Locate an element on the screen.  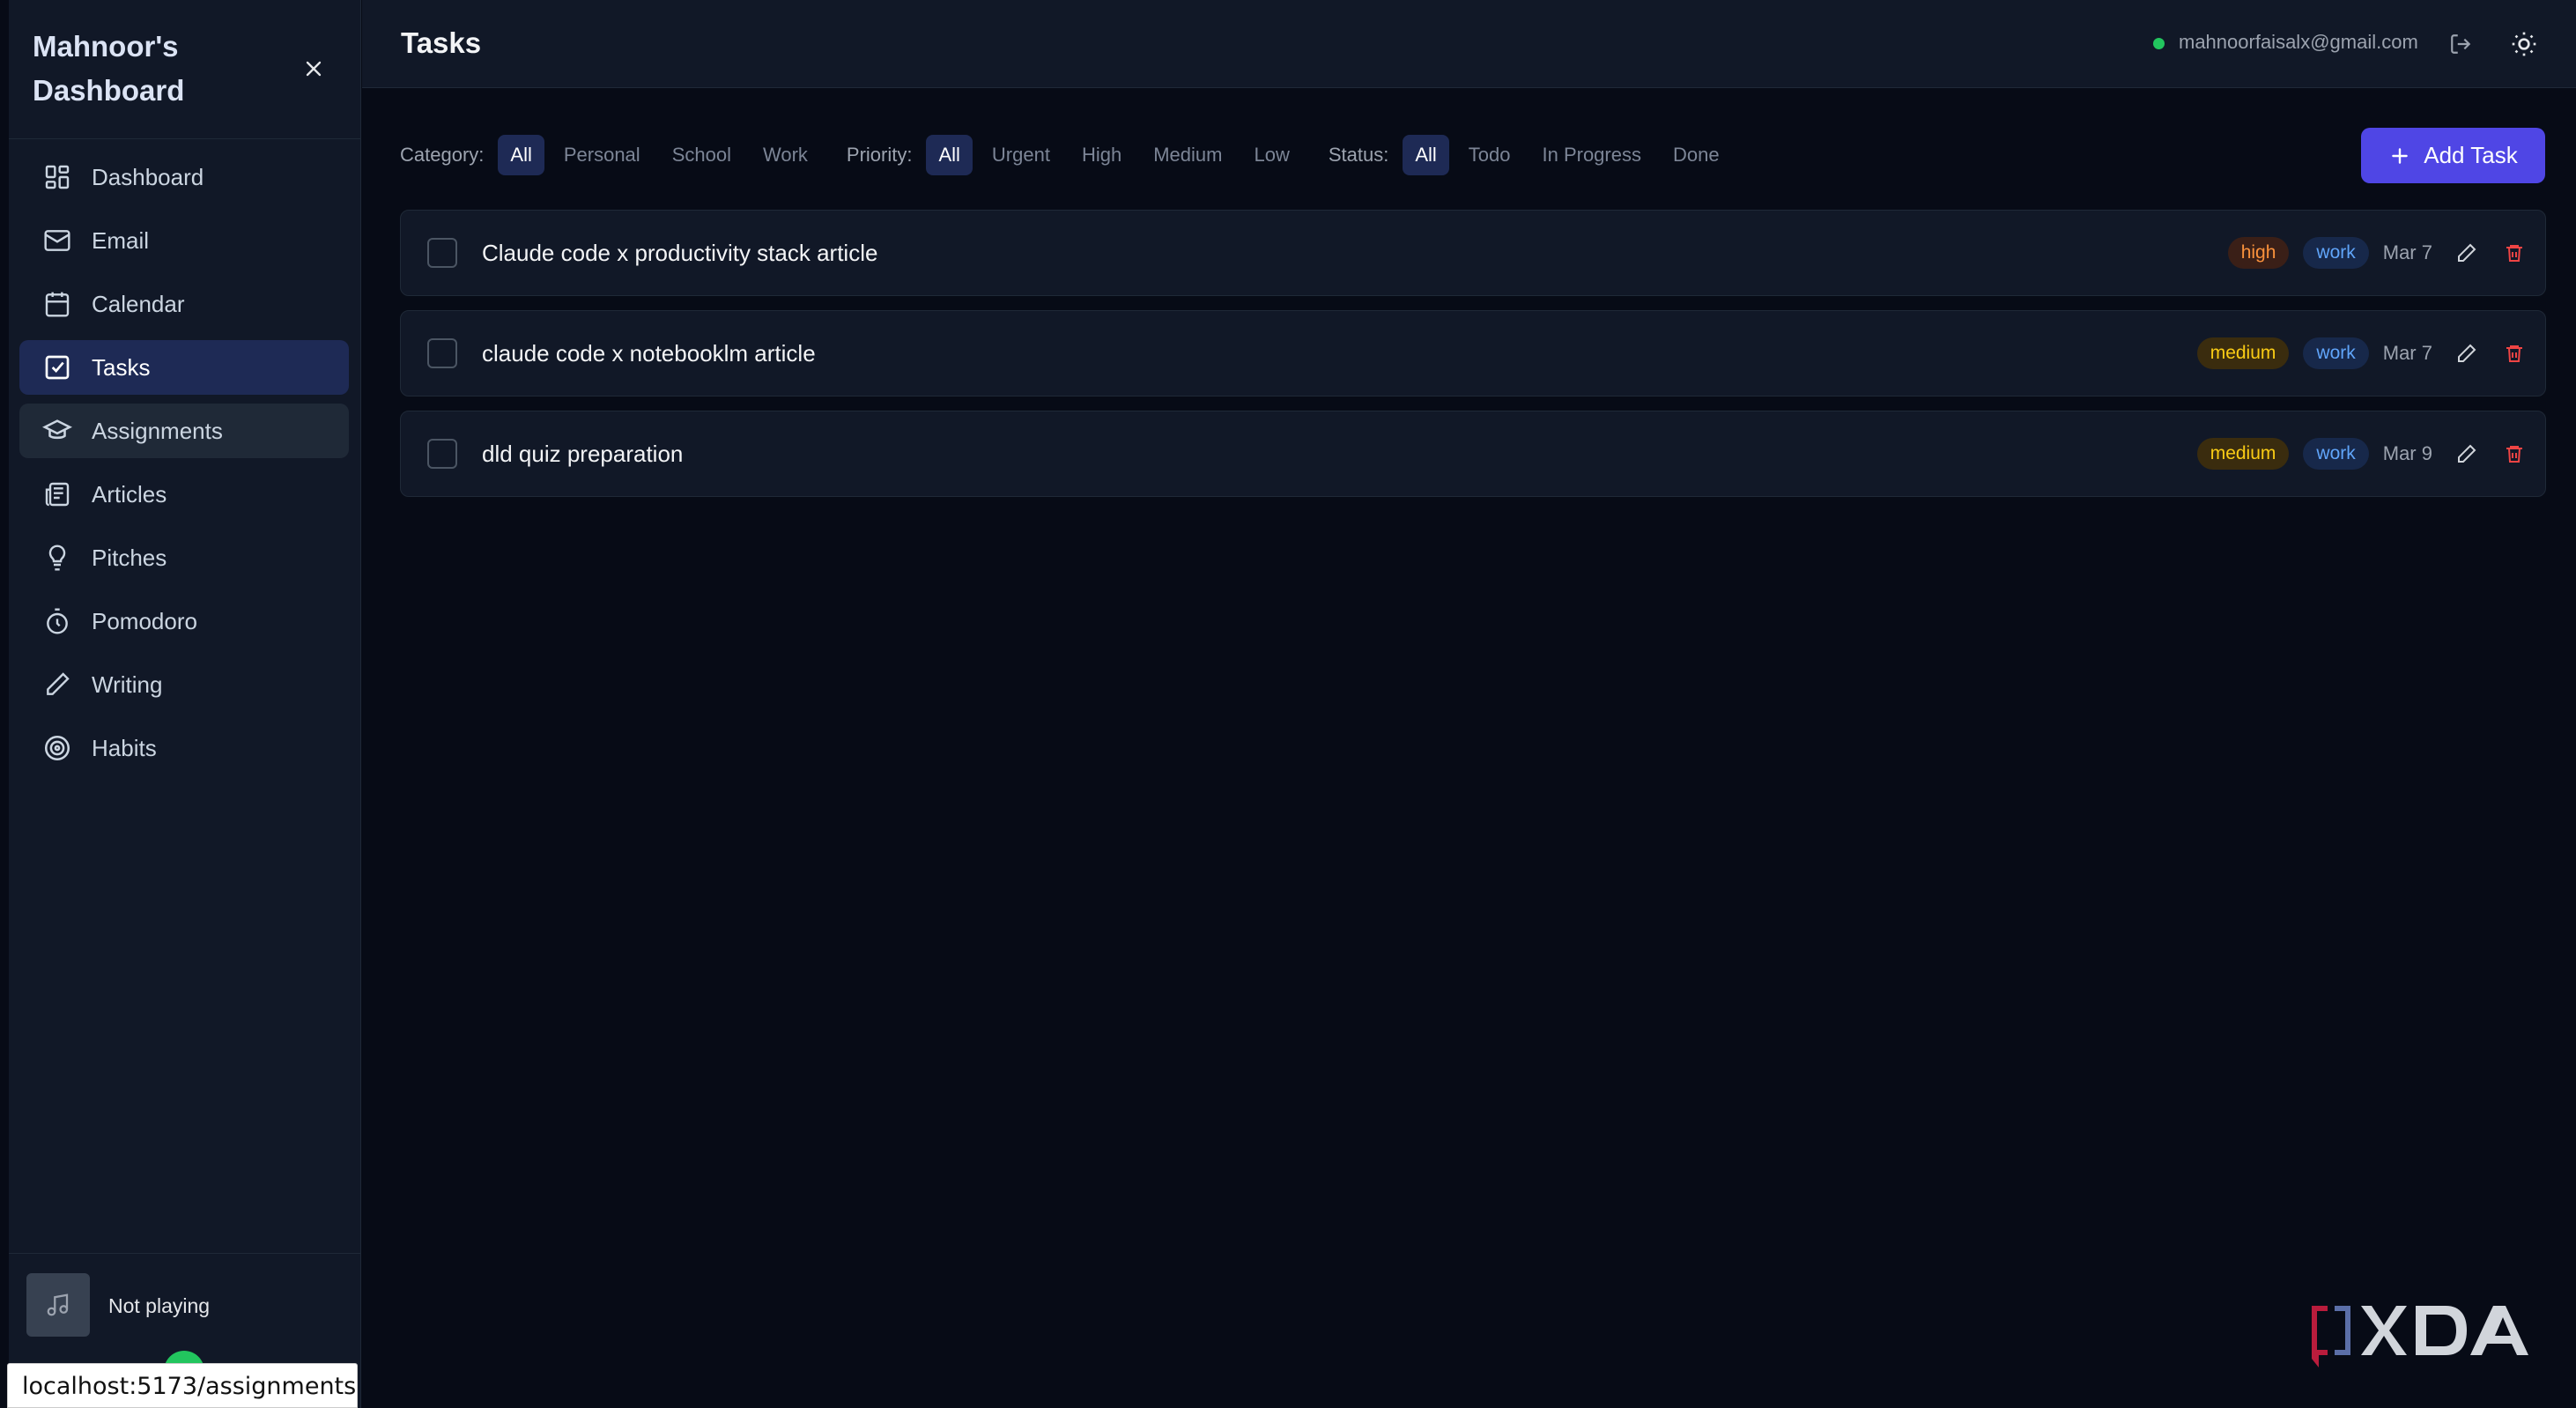
pen-icon is located at coordinates (57, 685).